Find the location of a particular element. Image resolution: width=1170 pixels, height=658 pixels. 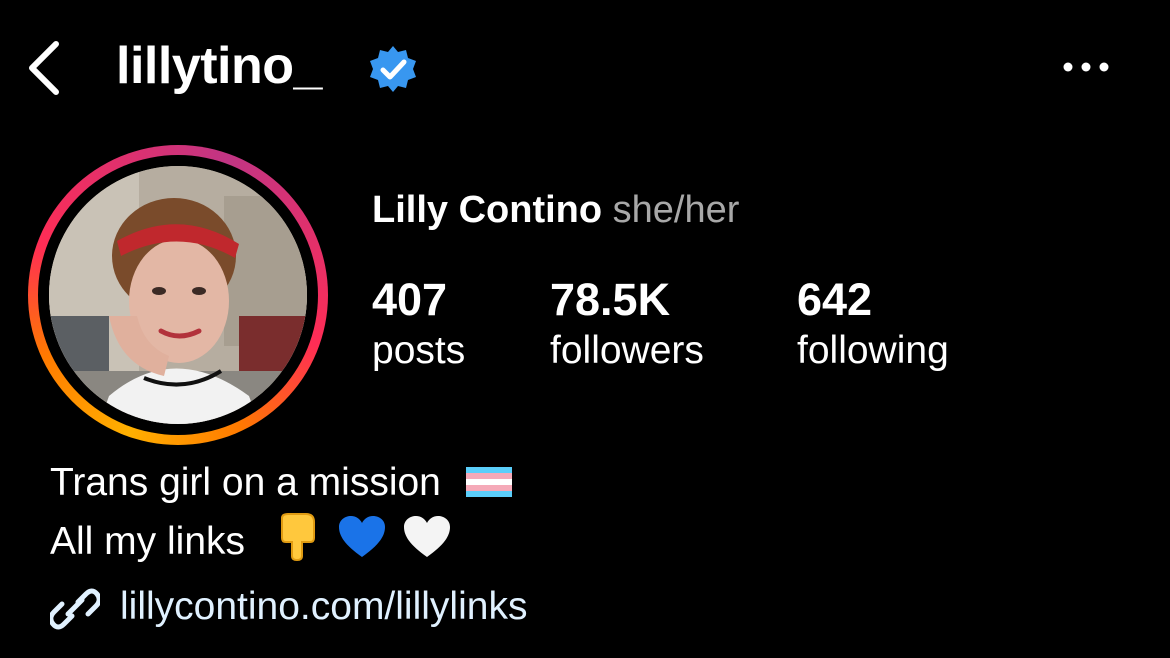

followers-count: 78.5K followers is located at coordinates (627, 325).